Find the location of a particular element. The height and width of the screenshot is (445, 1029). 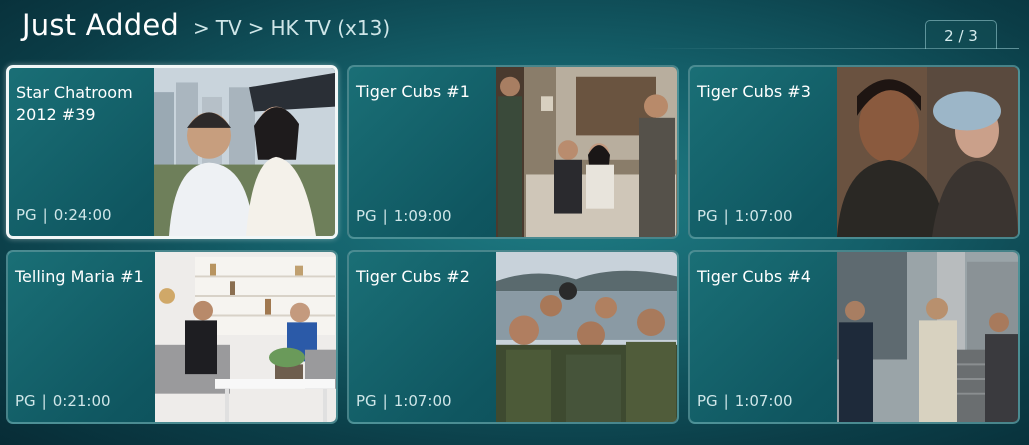

media-tile-tiger-cubs-1: Tiger Cubs #1 PG | 1:09:00 is located at coordinates (513, 152).